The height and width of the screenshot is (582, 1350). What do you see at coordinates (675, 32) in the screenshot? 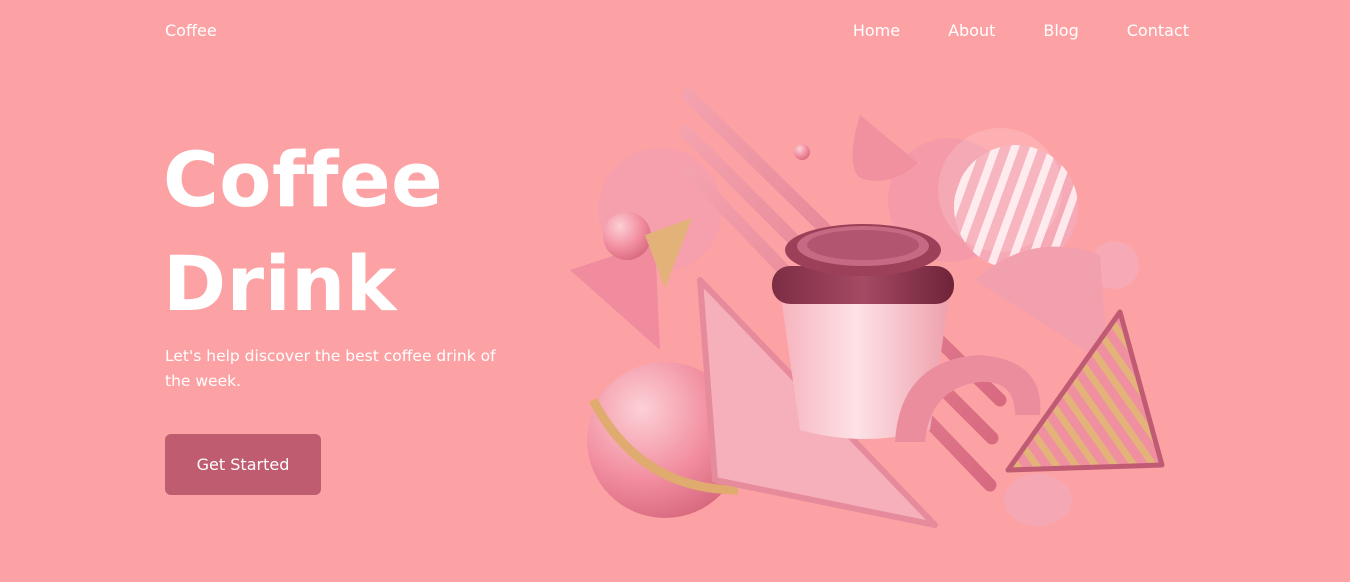
I see `top-nav: Coffee Home About Blog Contact` at bounding box center [675, 32].